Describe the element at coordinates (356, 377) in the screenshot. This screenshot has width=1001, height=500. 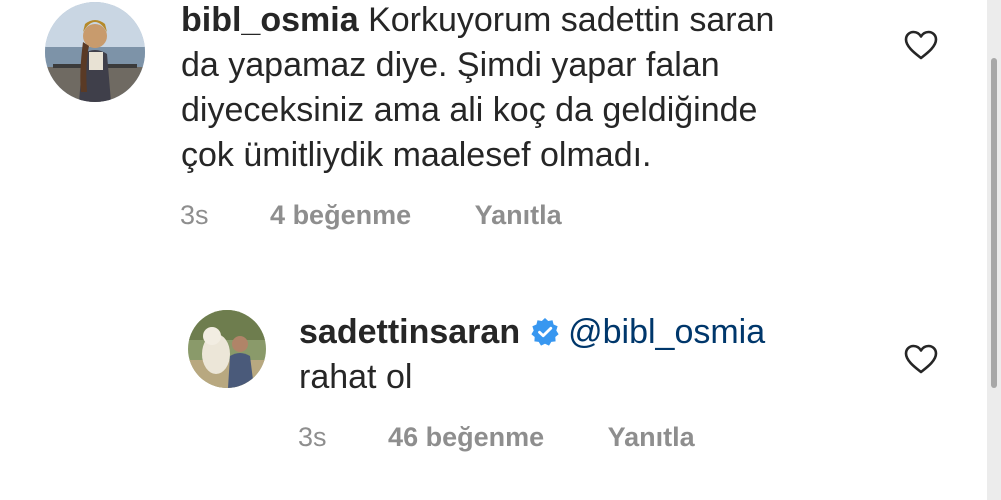
I see `comment-line: rahat ol` at that location.